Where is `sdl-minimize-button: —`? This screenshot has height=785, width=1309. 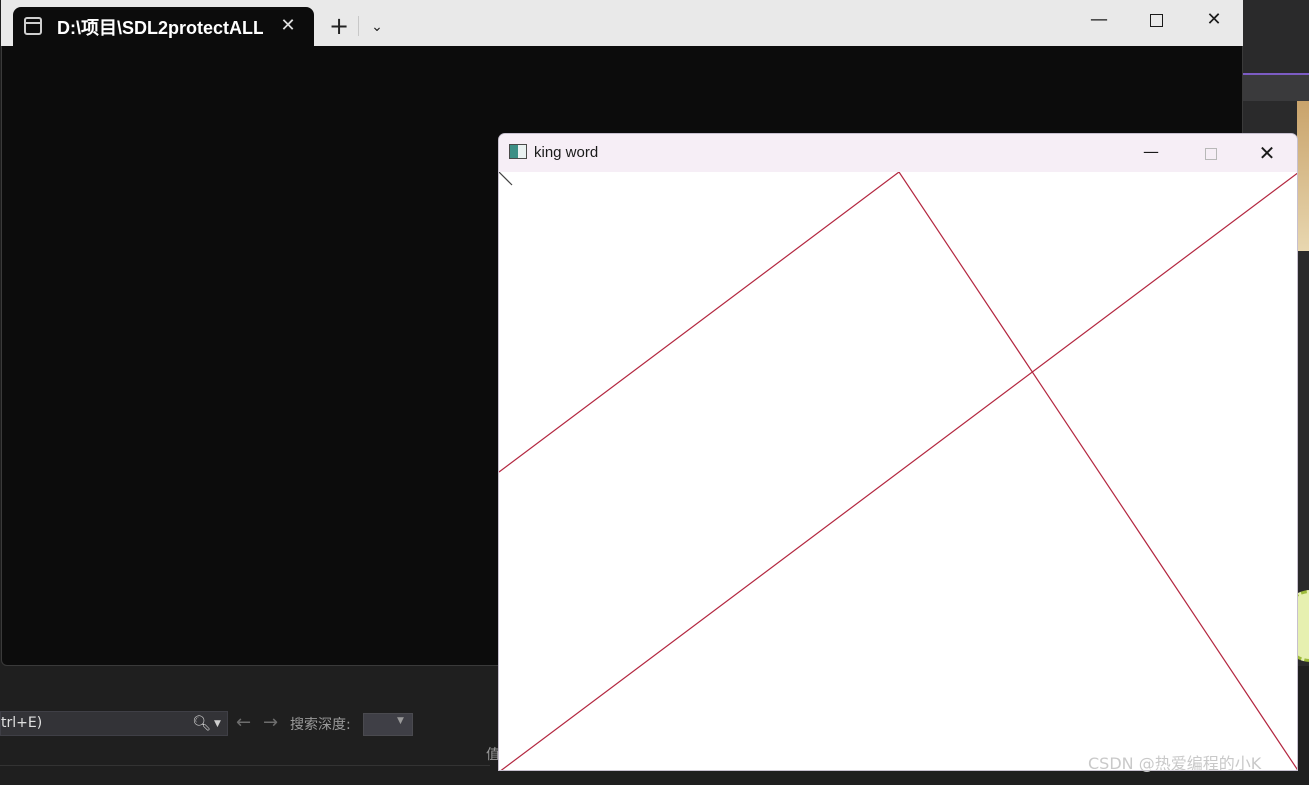
sdl-minimize-button: — is located at coordinates (1151, 153).